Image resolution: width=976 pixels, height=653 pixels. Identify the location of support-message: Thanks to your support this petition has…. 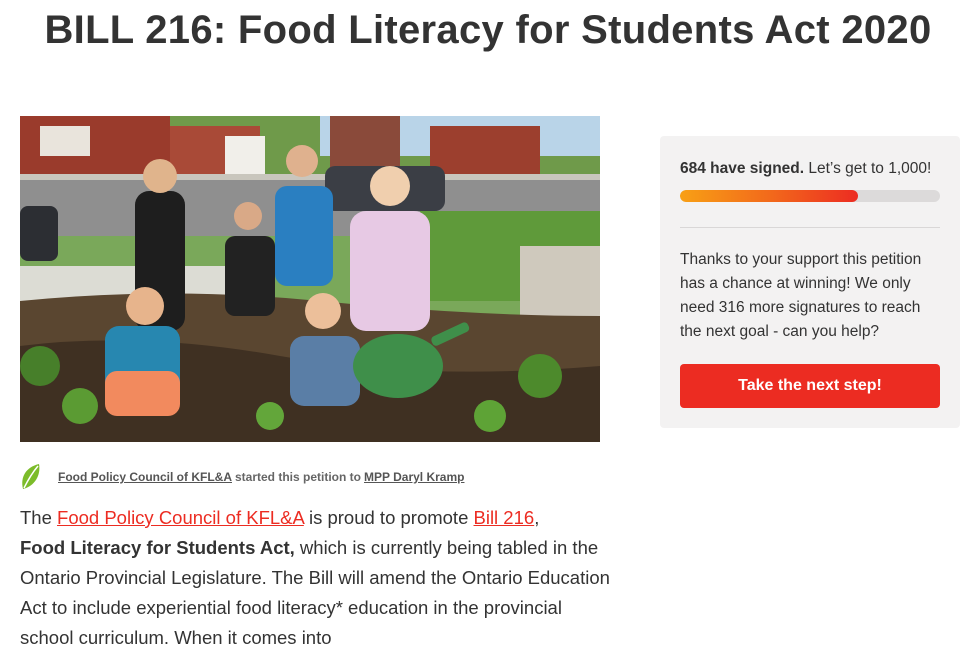
(801, 295).